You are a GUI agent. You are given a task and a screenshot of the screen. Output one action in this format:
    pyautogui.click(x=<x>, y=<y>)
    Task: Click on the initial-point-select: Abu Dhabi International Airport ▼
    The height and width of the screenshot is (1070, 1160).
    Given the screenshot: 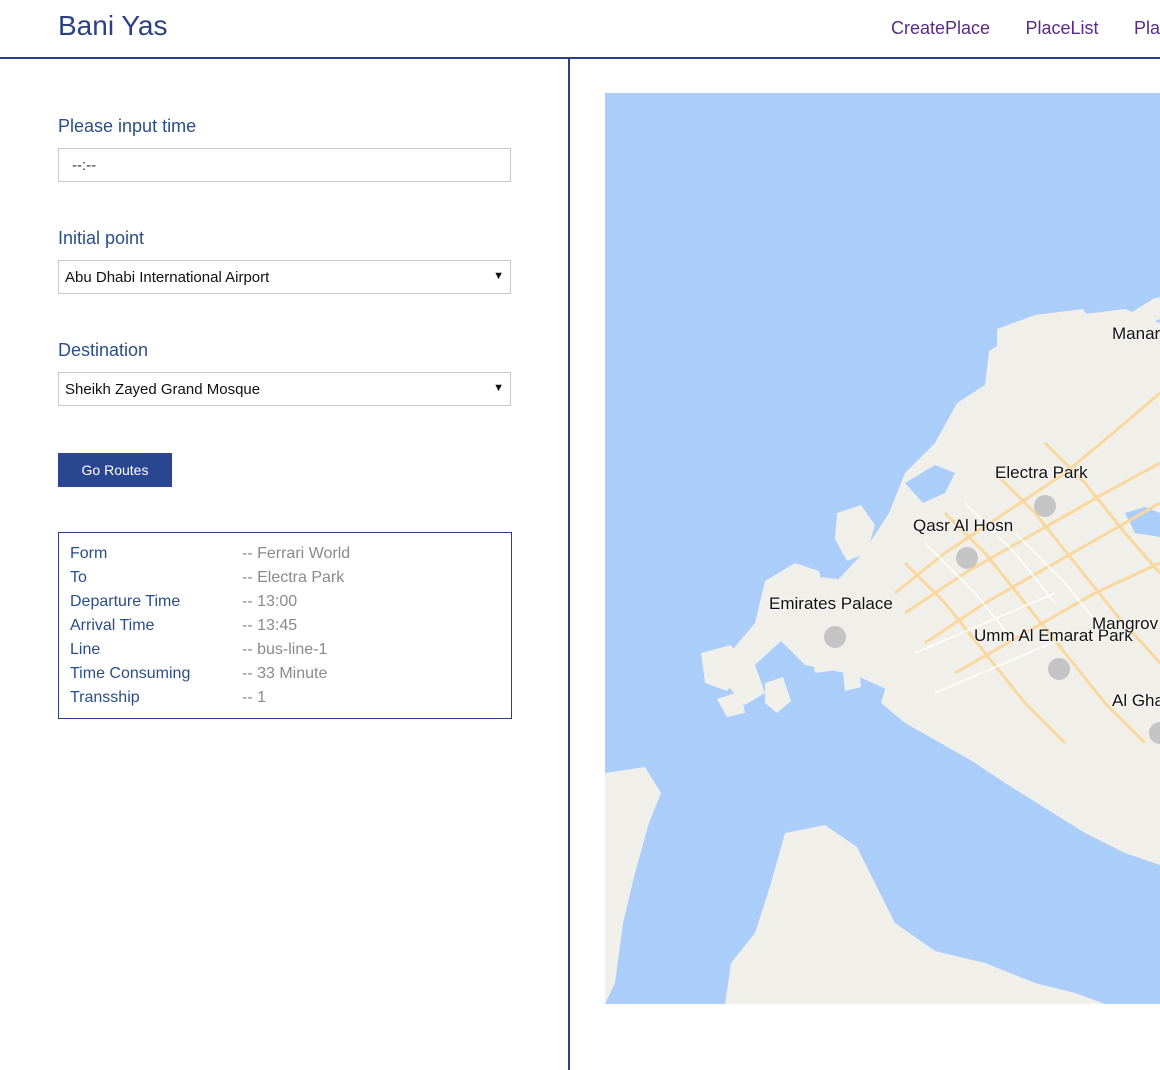 What is the action you would take?
    pyautogui.click(x=284, y=277)
    